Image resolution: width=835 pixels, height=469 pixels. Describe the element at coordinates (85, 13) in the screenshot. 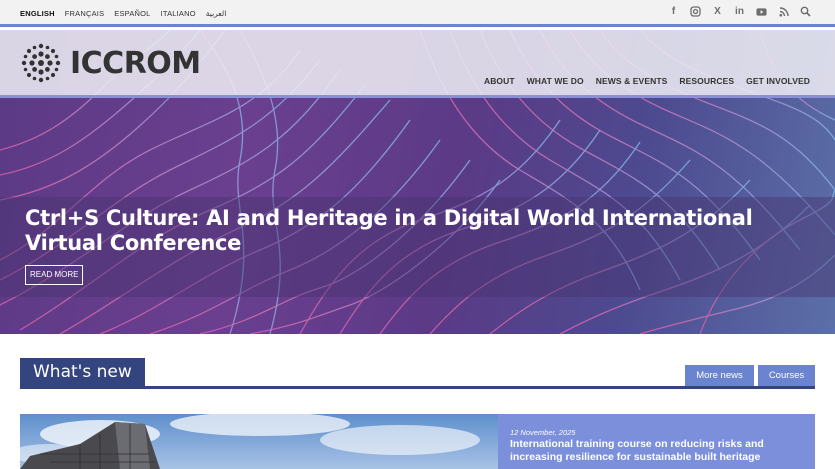

I see `lang-francais: FRANÇAIS` at that location.